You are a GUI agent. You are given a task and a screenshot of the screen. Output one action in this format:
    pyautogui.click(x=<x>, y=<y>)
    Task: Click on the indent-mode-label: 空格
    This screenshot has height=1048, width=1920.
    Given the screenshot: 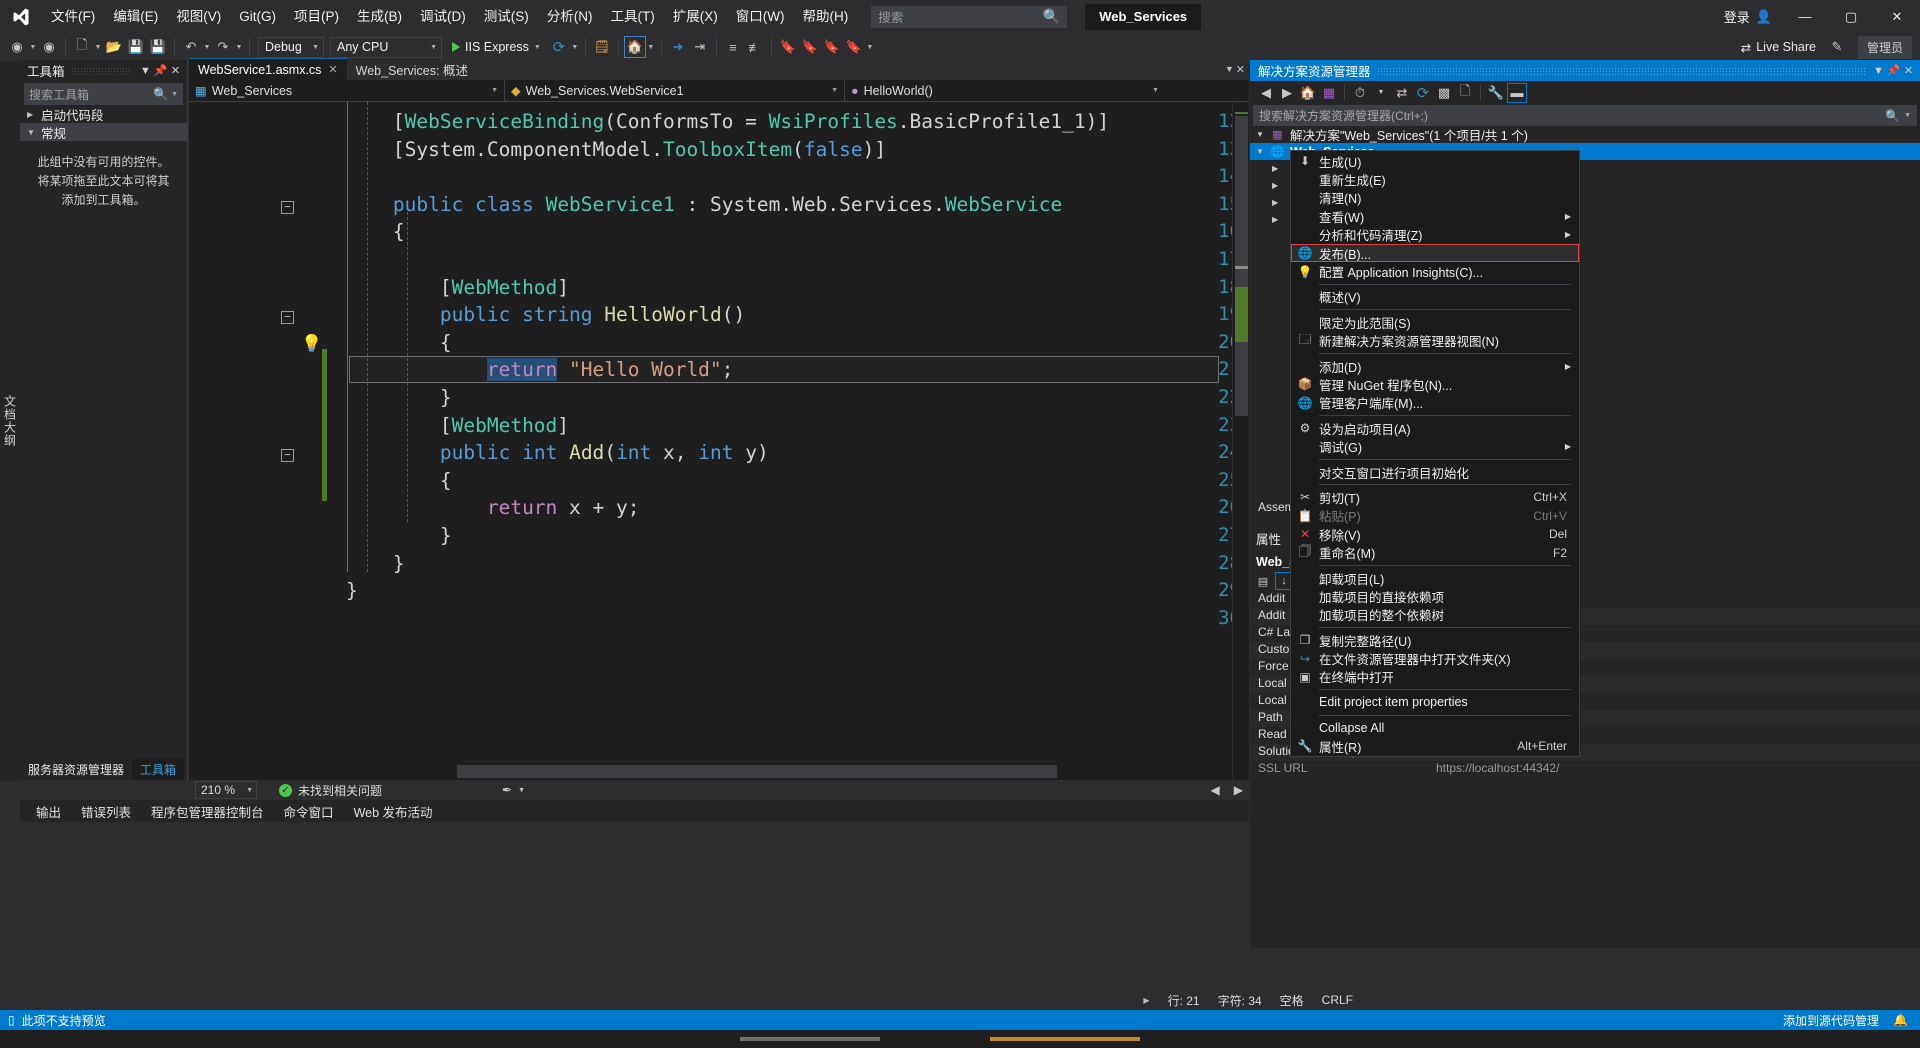 What is the action you would take?
    pyautogui.click(x=1292, y=1000)
    